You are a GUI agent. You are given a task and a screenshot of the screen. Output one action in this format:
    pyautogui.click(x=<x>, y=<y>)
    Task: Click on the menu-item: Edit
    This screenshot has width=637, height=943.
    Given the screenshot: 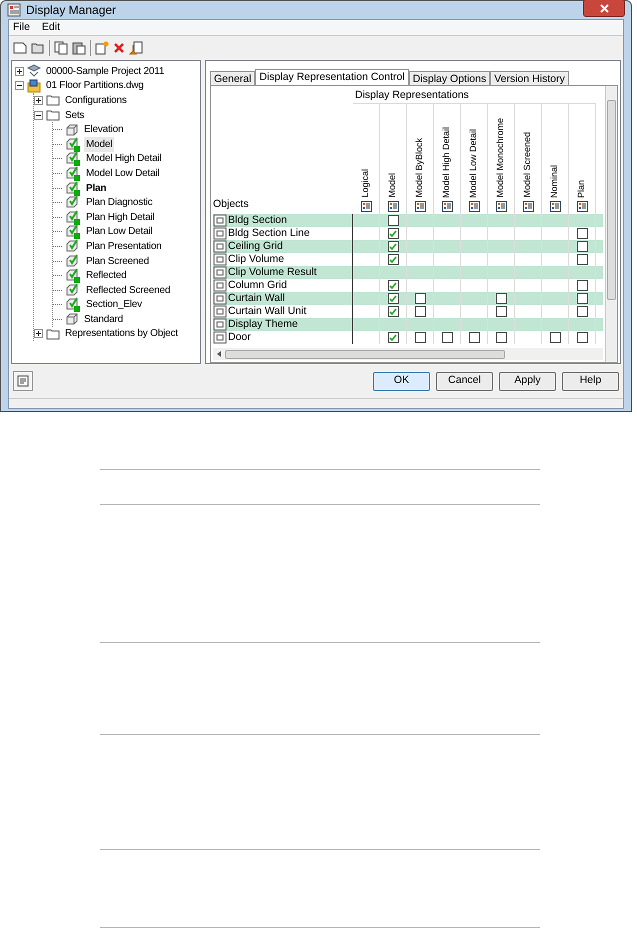 What is the action you would take?
    pyautogui.click(x=51, y=28)
    